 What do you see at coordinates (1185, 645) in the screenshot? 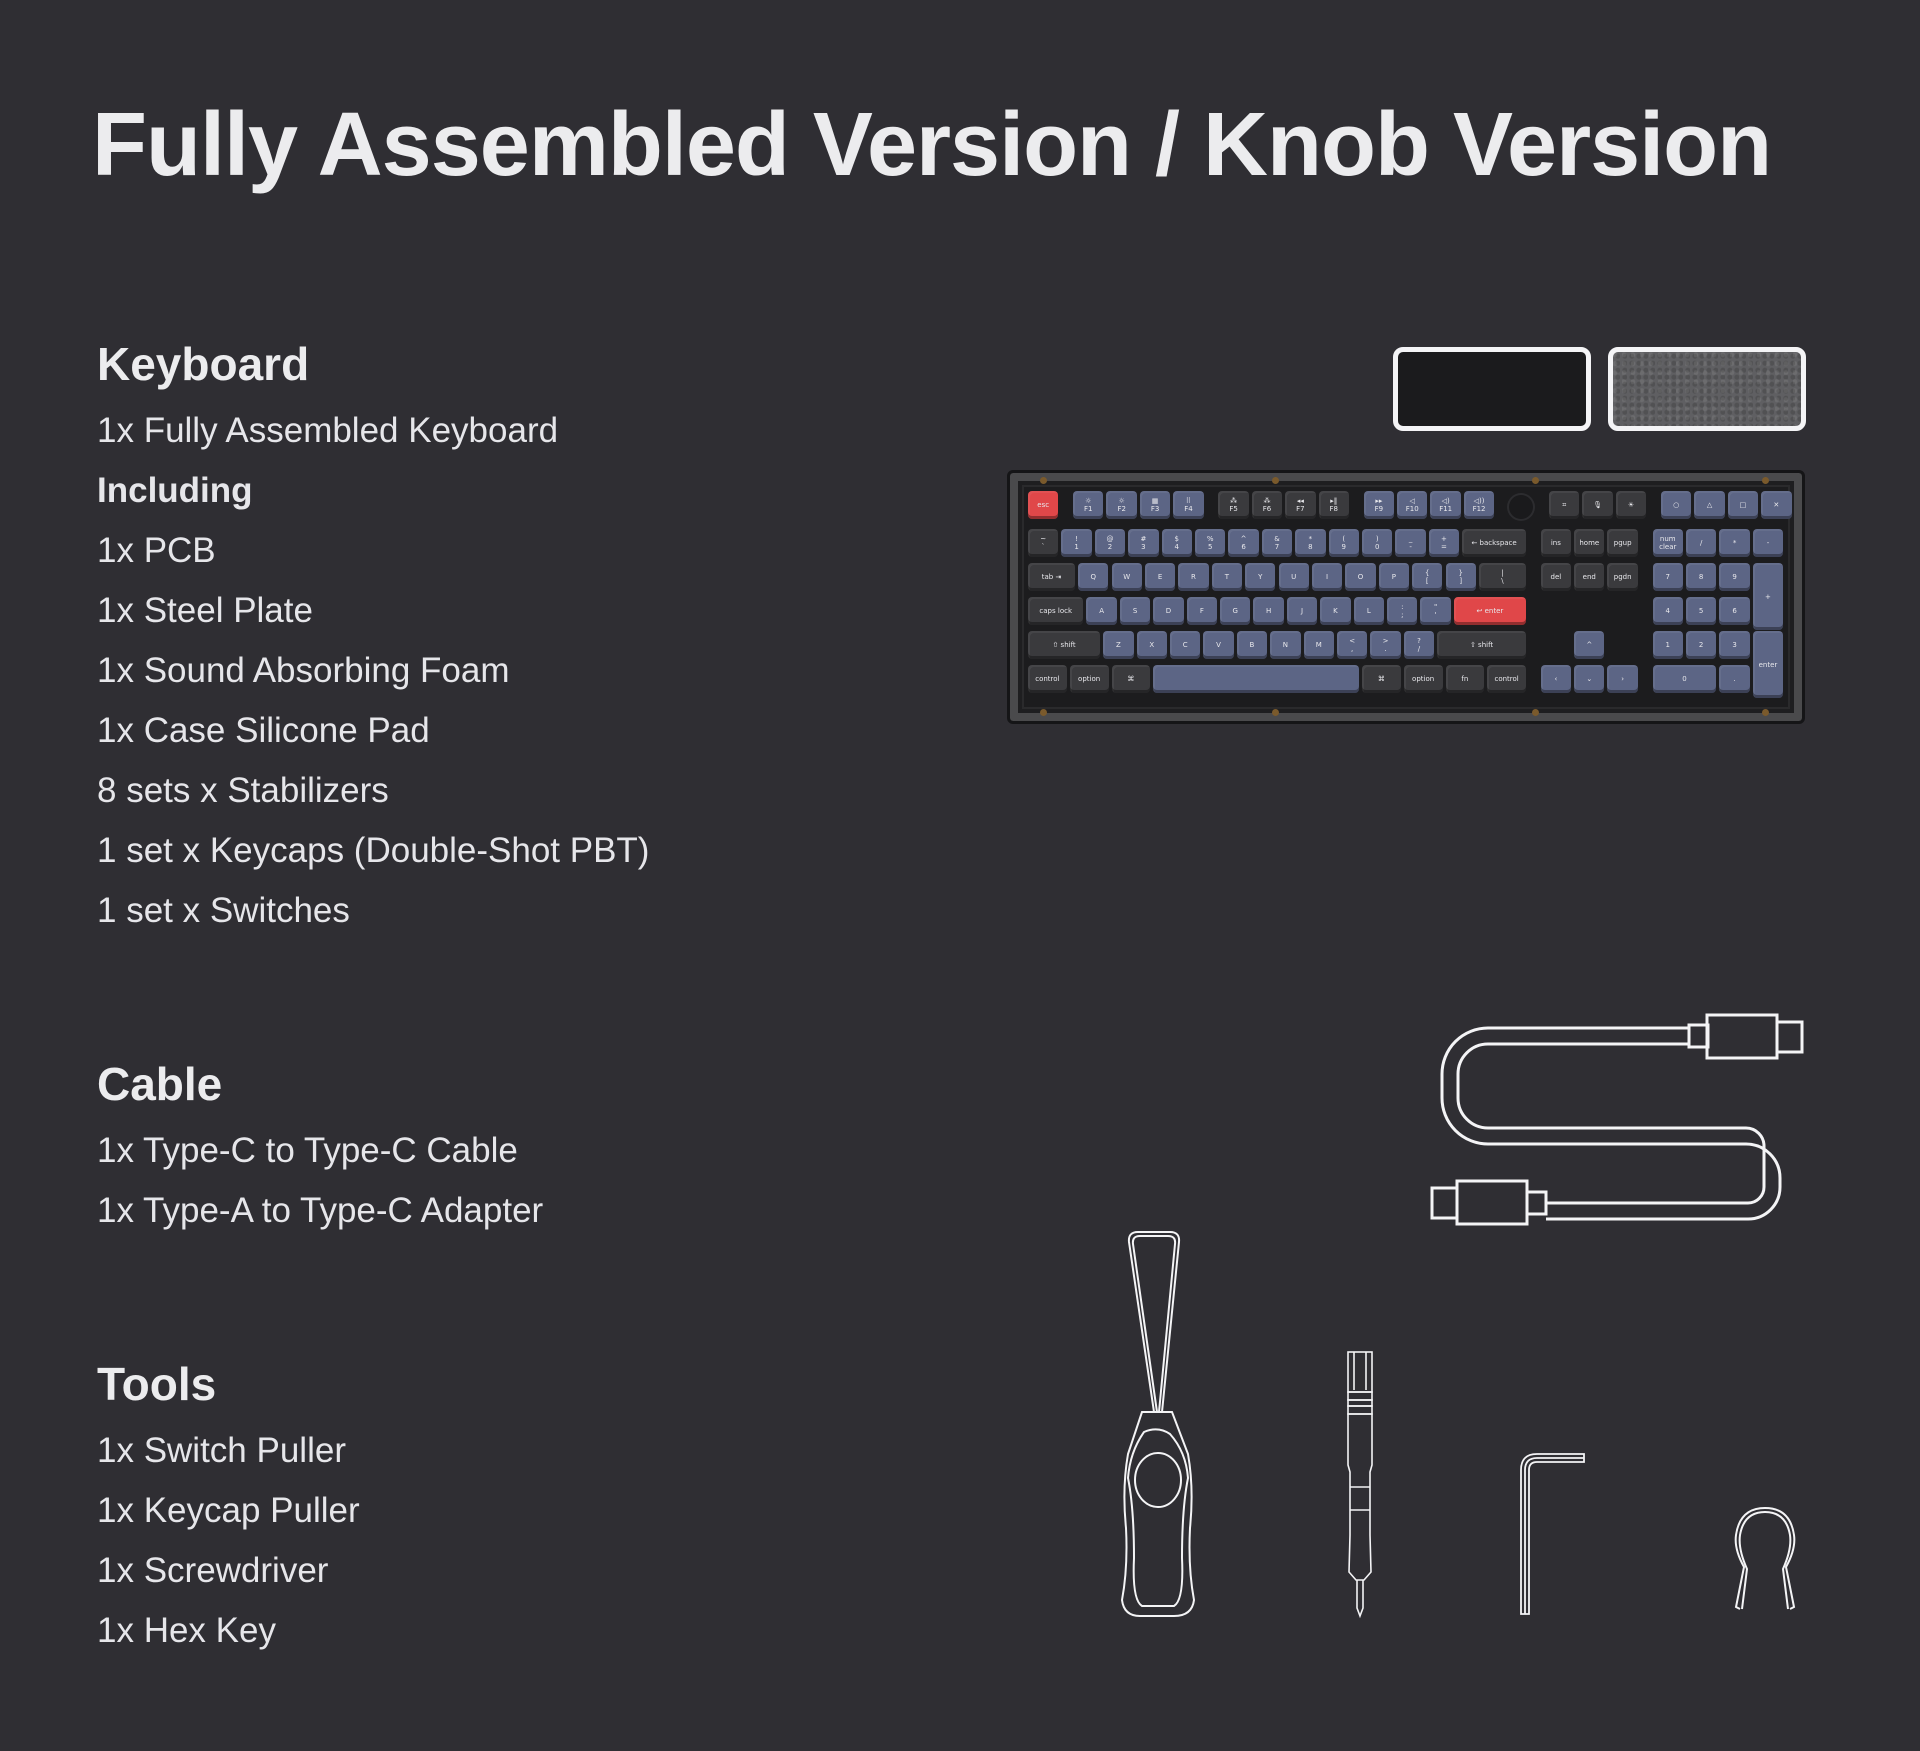
I see `keycap: C` at bounding box center [1185, 645].